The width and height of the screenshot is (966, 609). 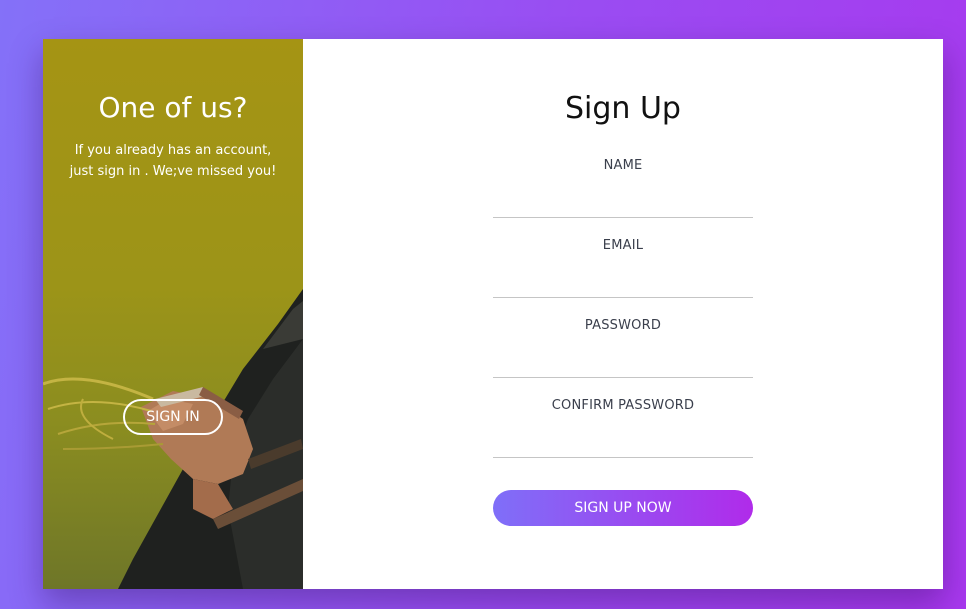 What do you see at coordinates (623, 165) in the screenshot?
I see `name-label: NAME` at bounding box center [623, 165].